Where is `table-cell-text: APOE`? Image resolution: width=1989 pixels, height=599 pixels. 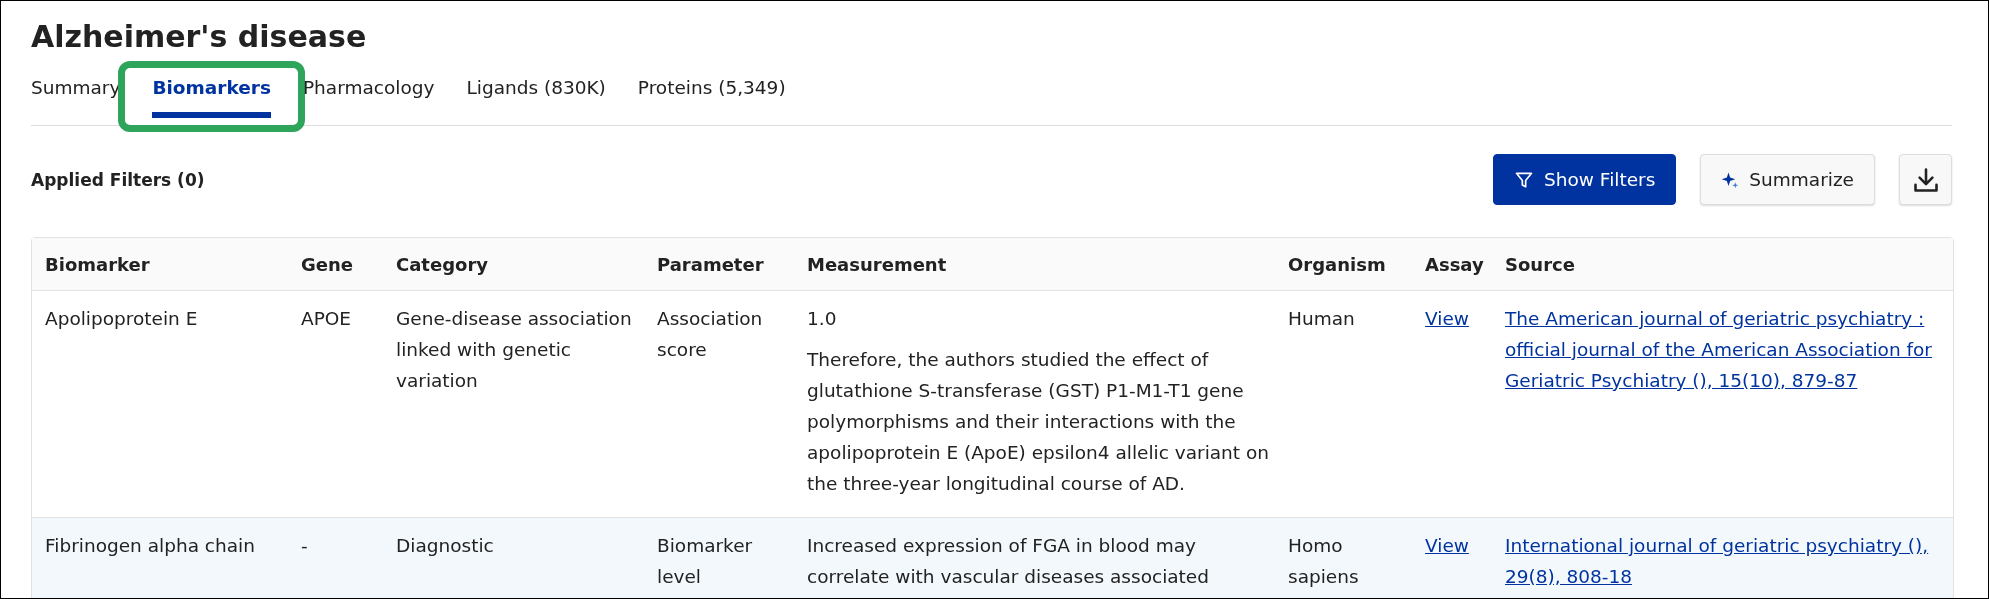
table-cell-text: APOE is located at coordinates (327, 319).